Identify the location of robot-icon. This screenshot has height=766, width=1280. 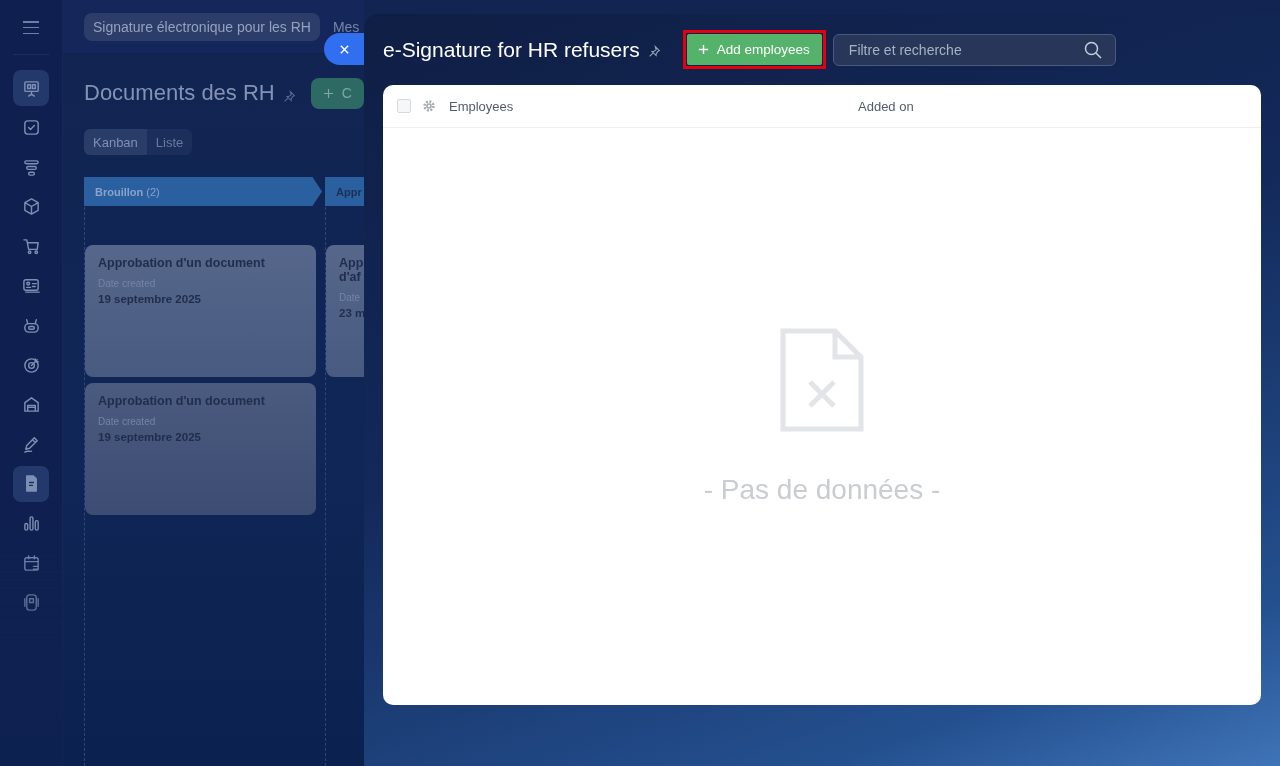
(31, 326).